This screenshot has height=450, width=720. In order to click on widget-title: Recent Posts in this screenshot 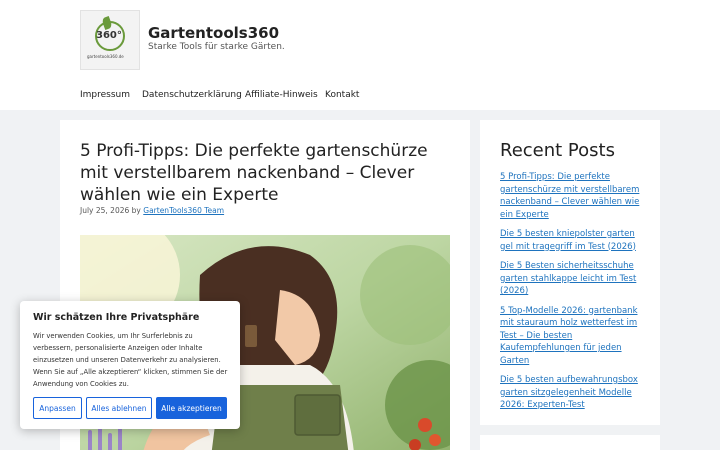, I will do `click(557, 150)`.